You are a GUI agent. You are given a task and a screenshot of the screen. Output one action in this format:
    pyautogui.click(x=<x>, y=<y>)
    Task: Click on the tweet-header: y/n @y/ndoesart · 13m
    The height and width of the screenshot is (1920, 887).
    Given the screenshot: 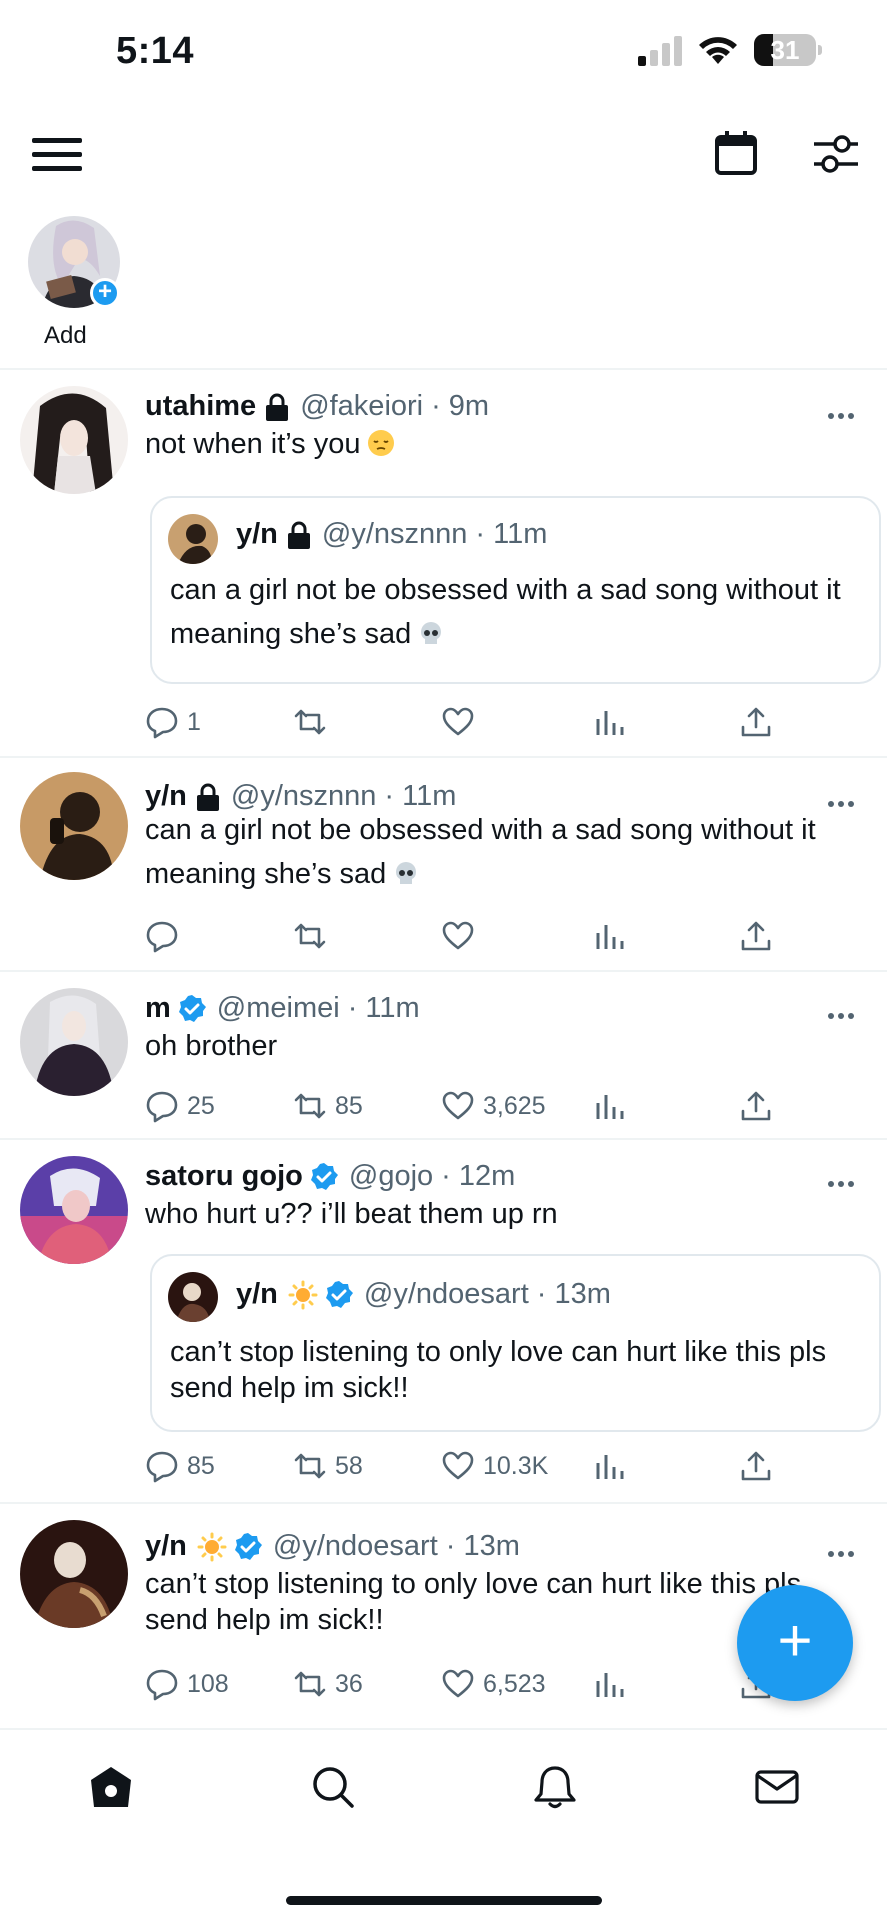 What is the action you would take?
    pyautogui.click(x=332, y=1546)
    